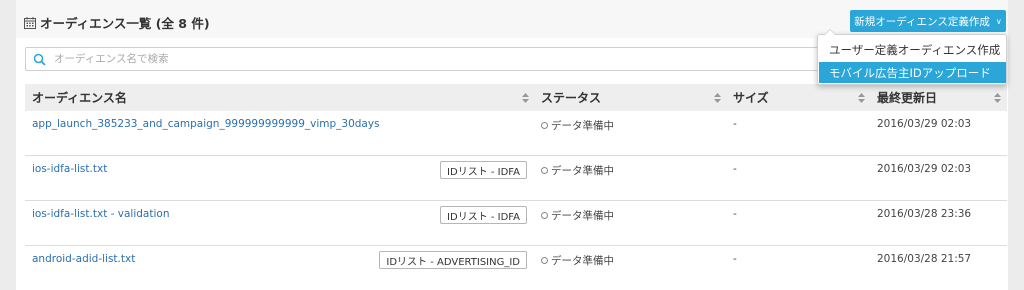 Image resolution: width=1024 pixels, height=290 pixels. I want to click on menu-item-user-defined-audience: ユーザー定義オーディエンス作成, so click(912, 49).